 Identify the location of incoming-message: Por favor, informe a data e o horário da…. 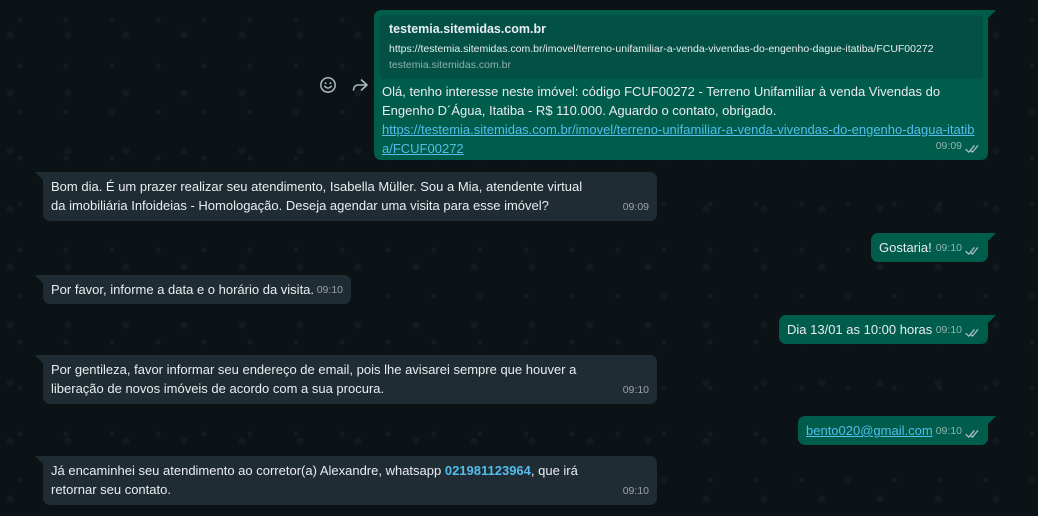
(193, 289).